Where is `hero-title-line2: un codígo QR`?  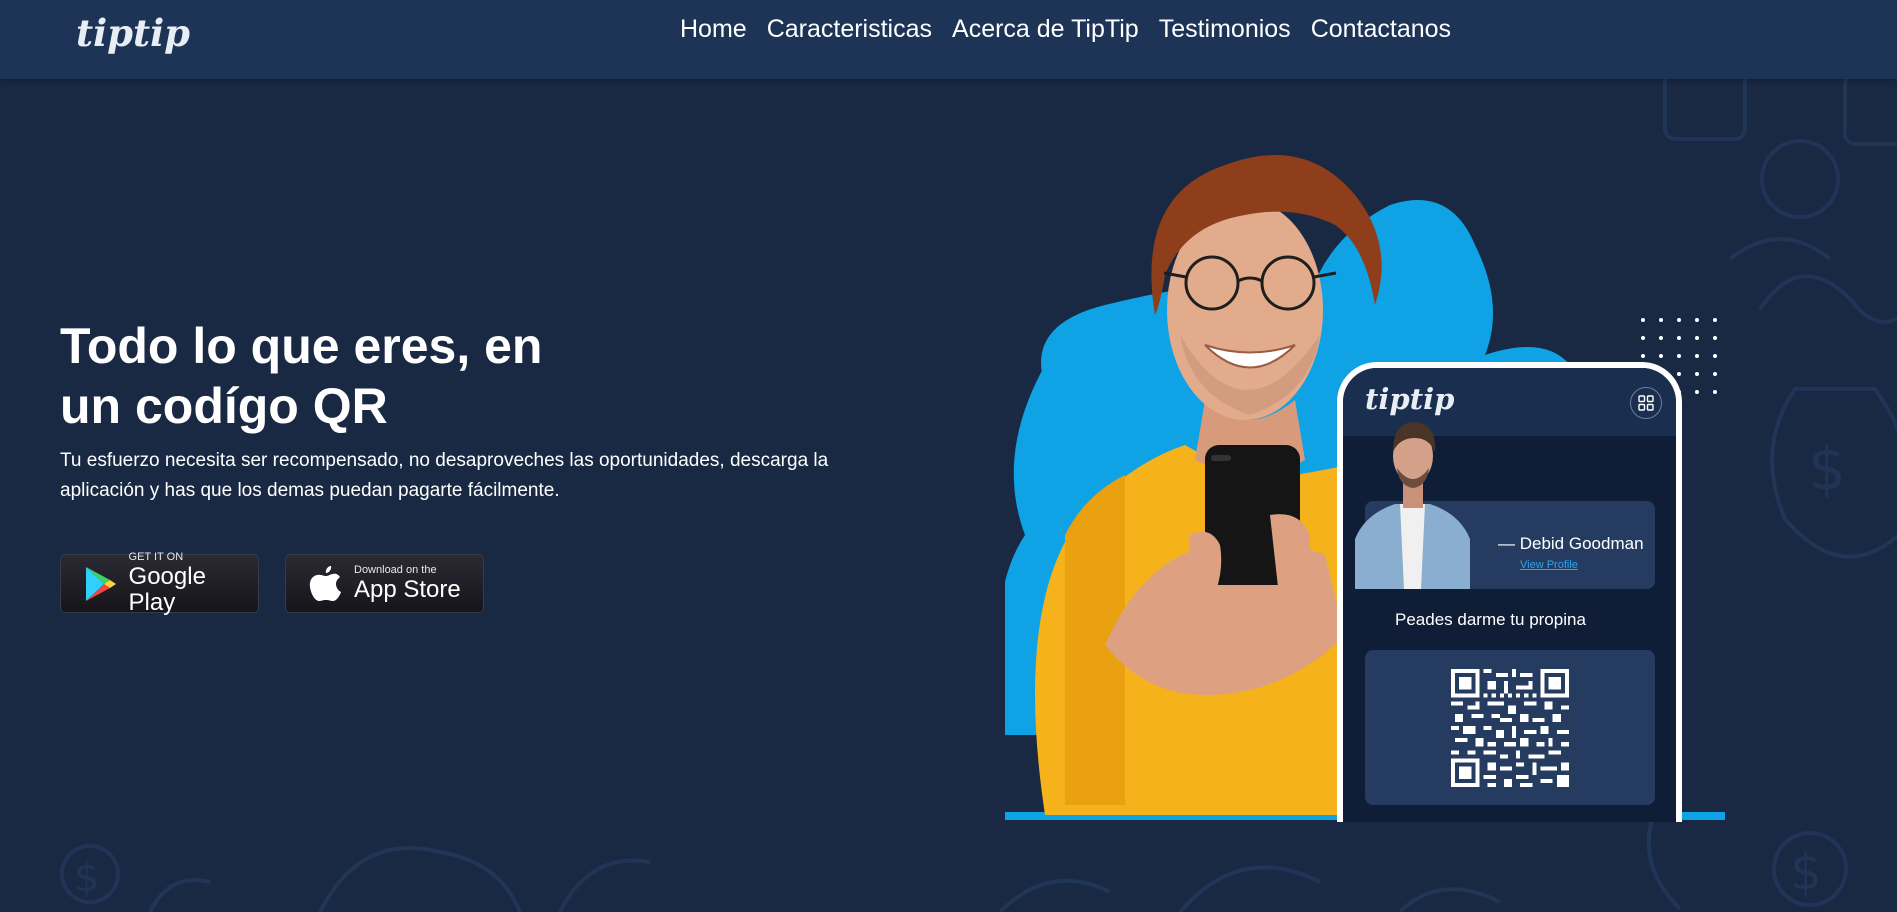
hero-title-line2: un codígo QR is located at coordinates (224, 406).